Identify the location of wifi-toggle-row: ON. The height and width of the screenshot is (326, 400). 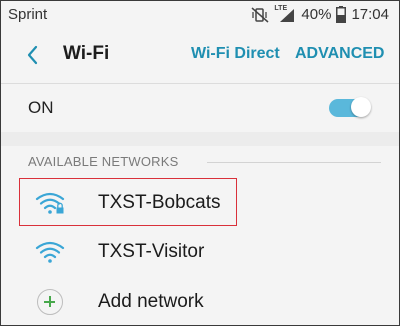
(200, 108).